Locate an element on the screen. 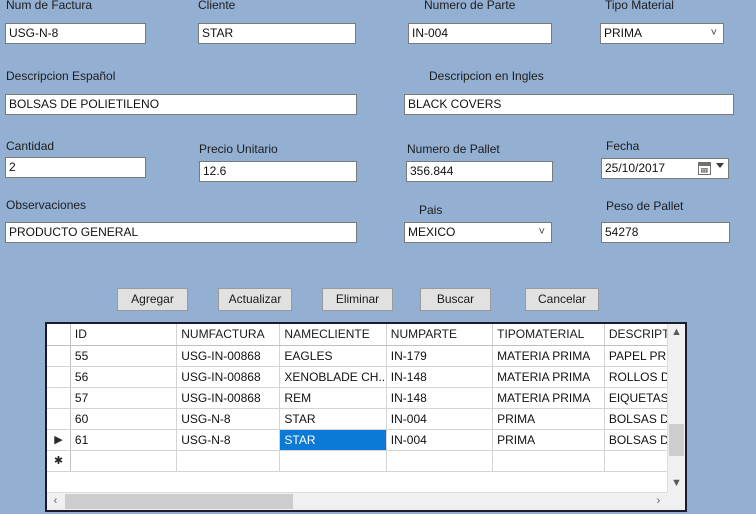 The height and width of the screenshot is (514, 756). new-row-indicator: ✱ is located at coordinates (59, 461).